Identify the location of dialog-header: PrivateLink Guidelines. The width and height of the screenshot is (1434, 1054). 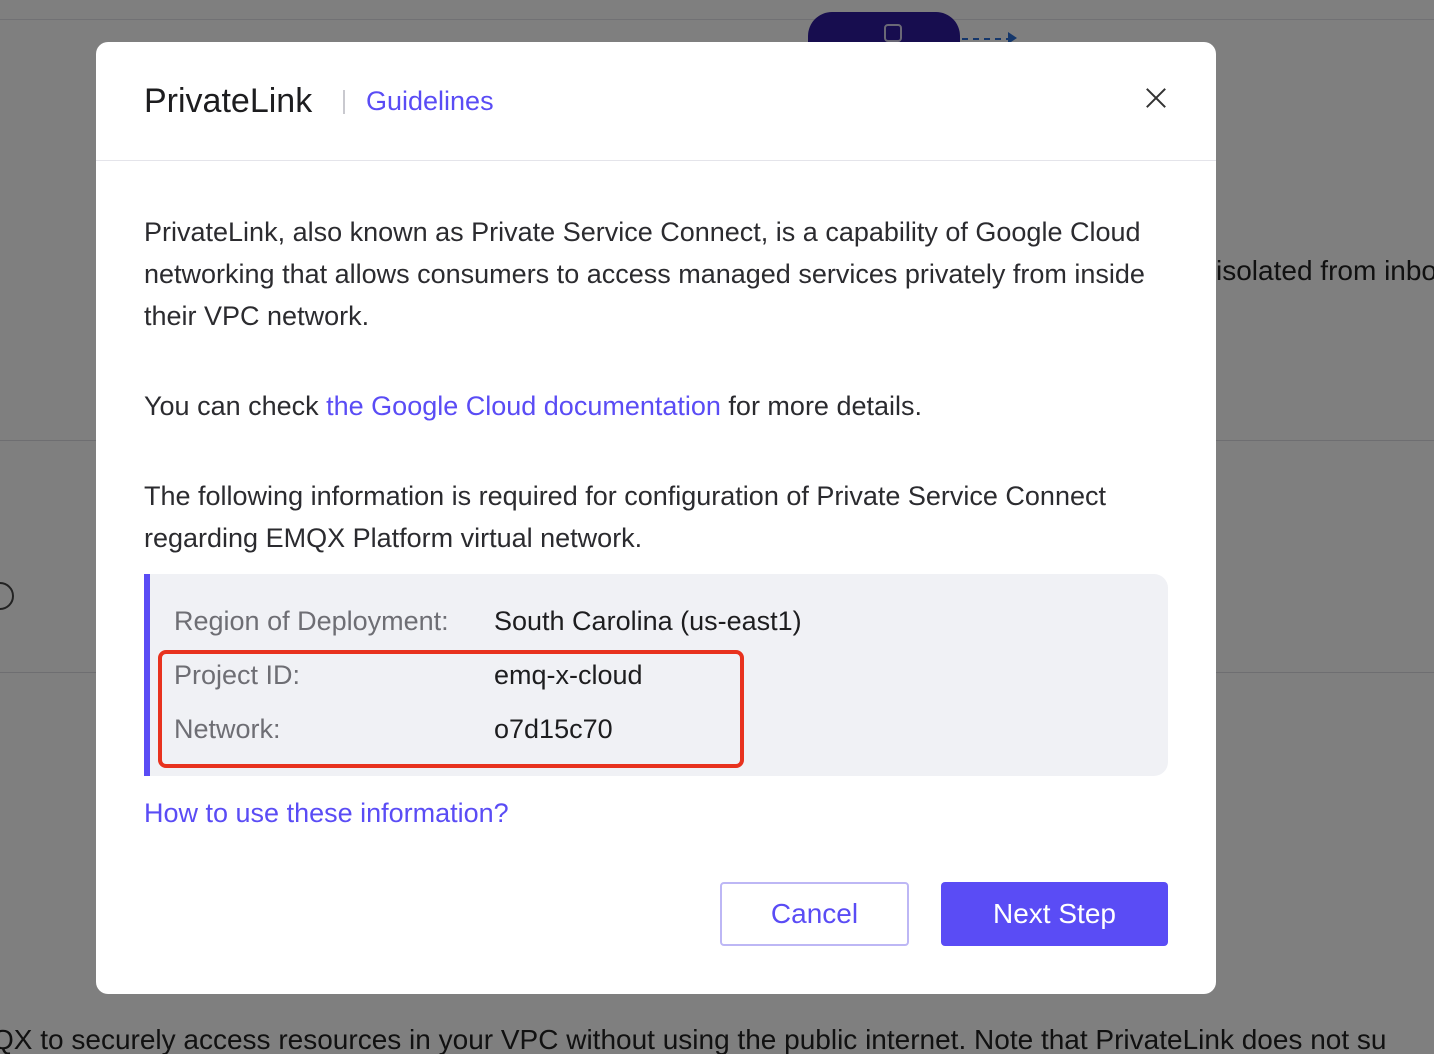
(656, 101).